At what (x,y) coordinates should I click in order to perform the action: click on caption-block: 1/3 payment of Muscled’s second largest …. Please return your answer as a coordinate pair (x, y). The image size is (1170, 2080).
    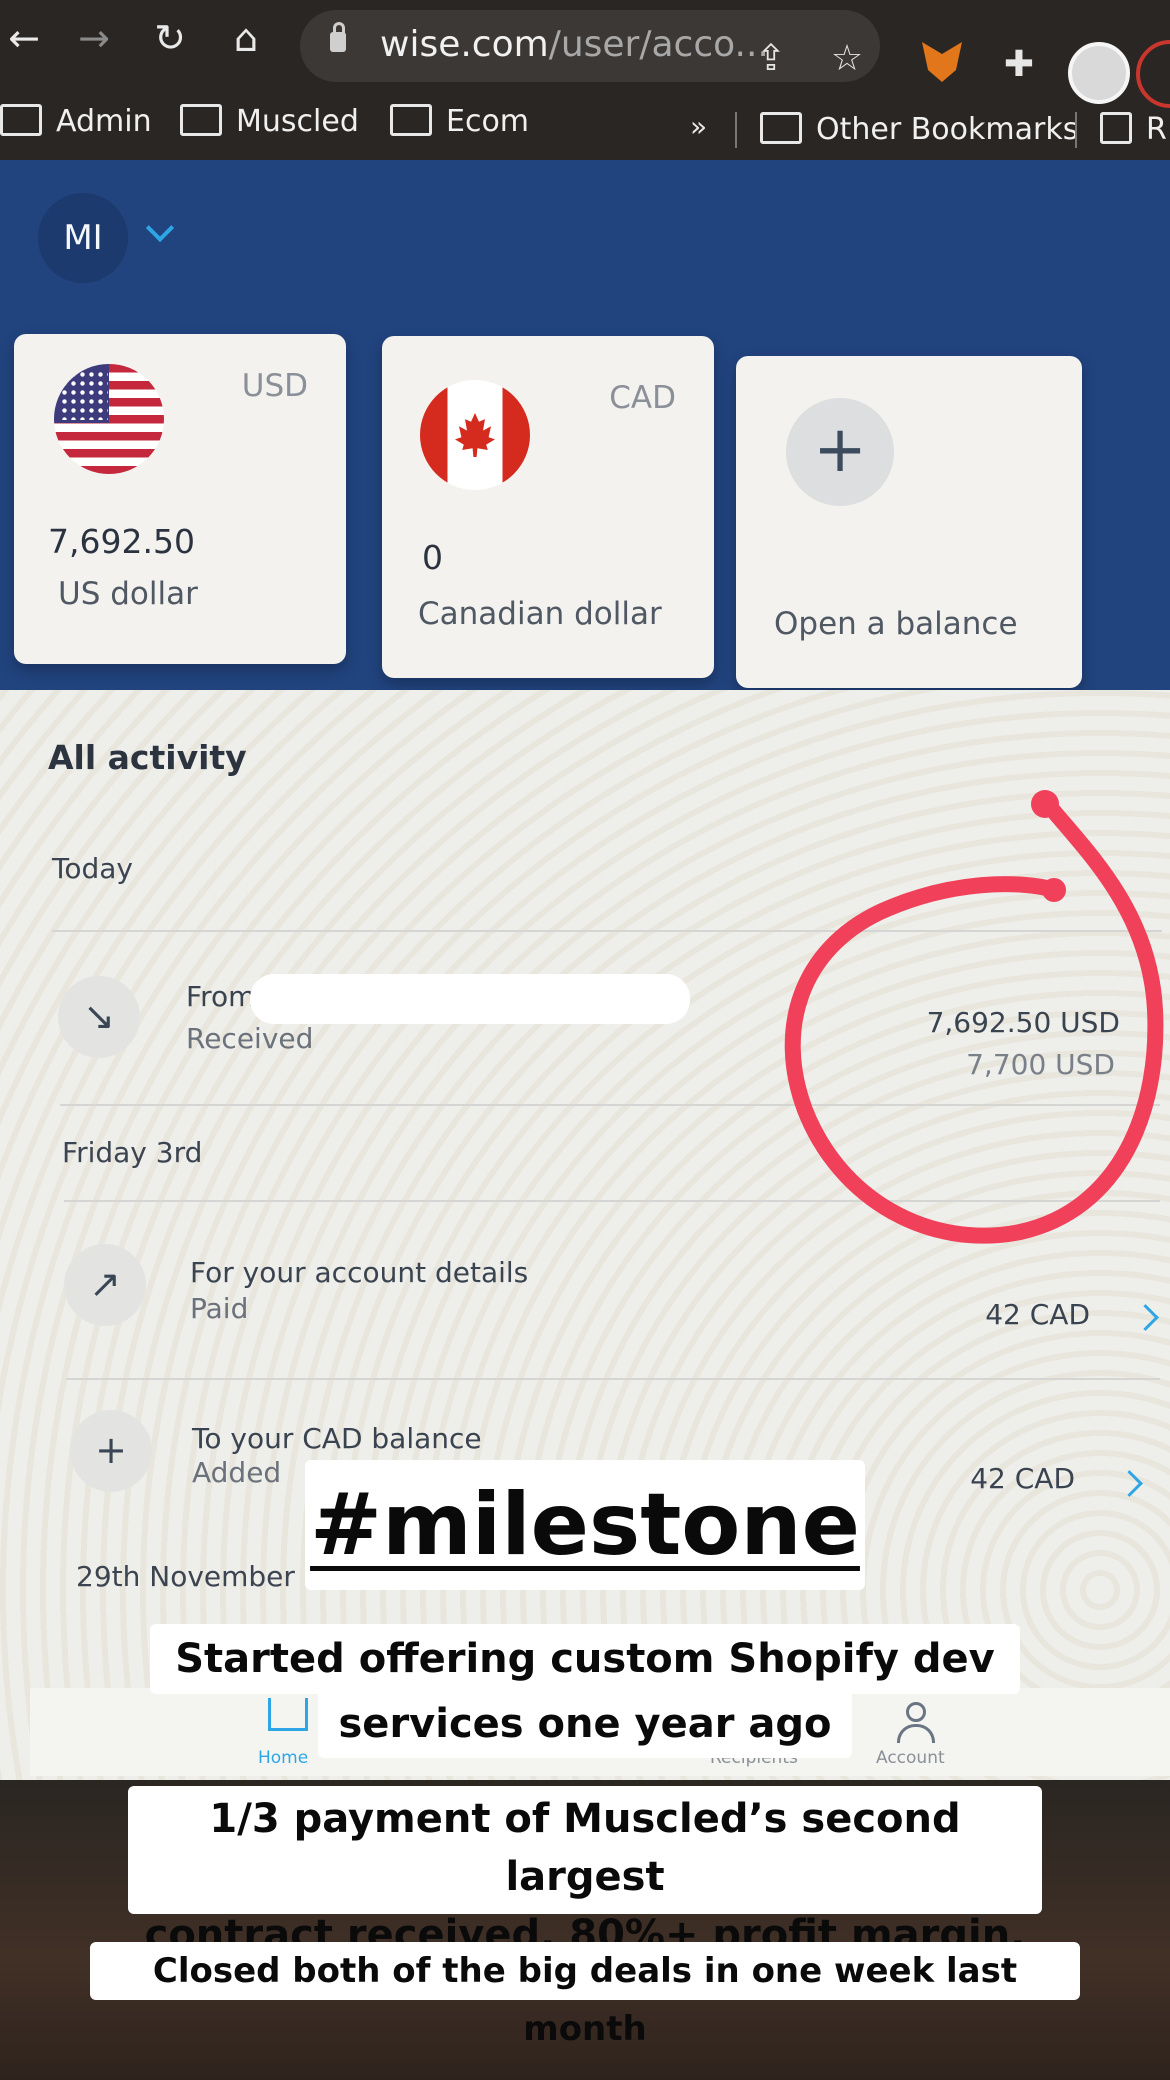
    Looking at the image, I should click on (585, 1872).